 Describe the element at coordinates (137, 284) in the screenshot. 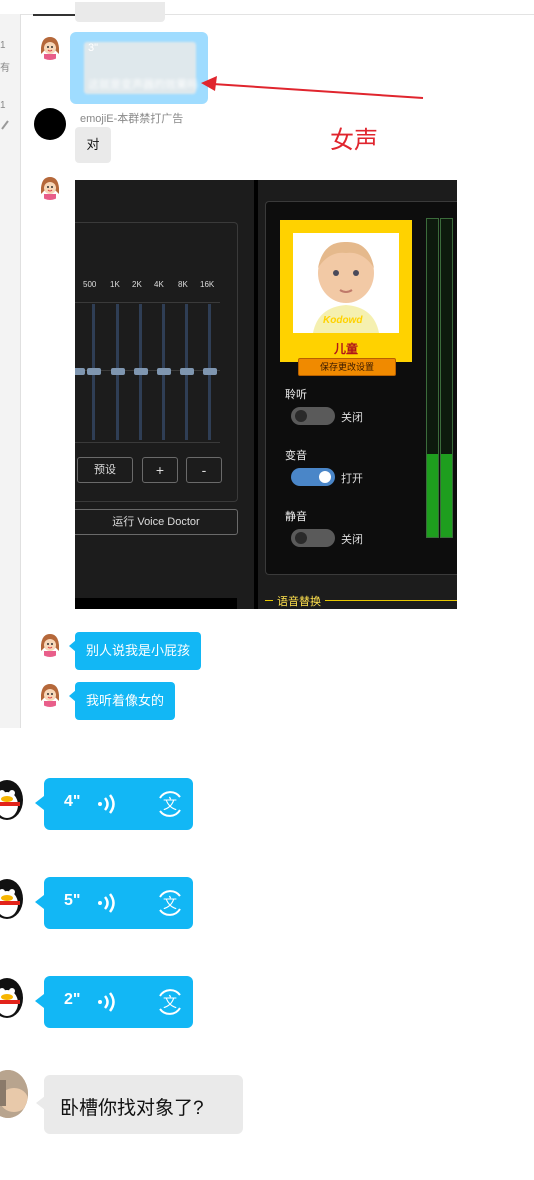

I see `eq-frequency-label: 2K` at that location.